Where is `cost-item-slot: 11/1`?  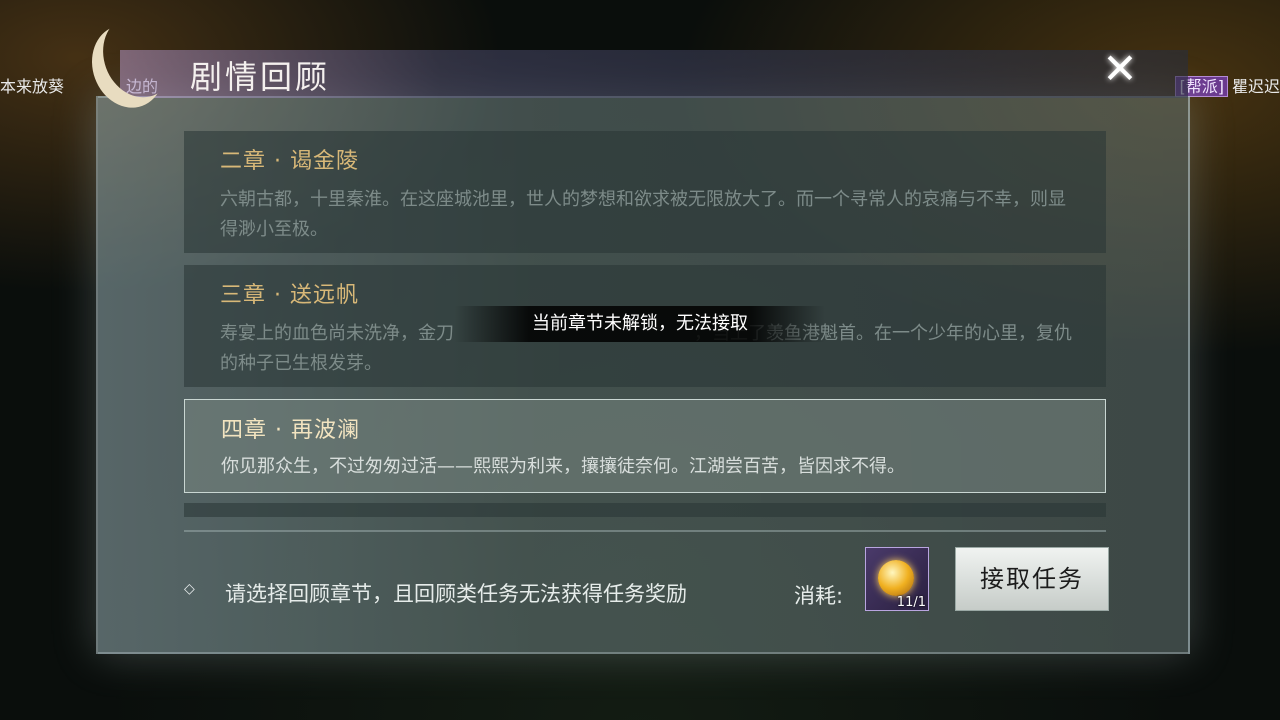
cost-item-slot: 11/1 is located at coordinates (897, 579).